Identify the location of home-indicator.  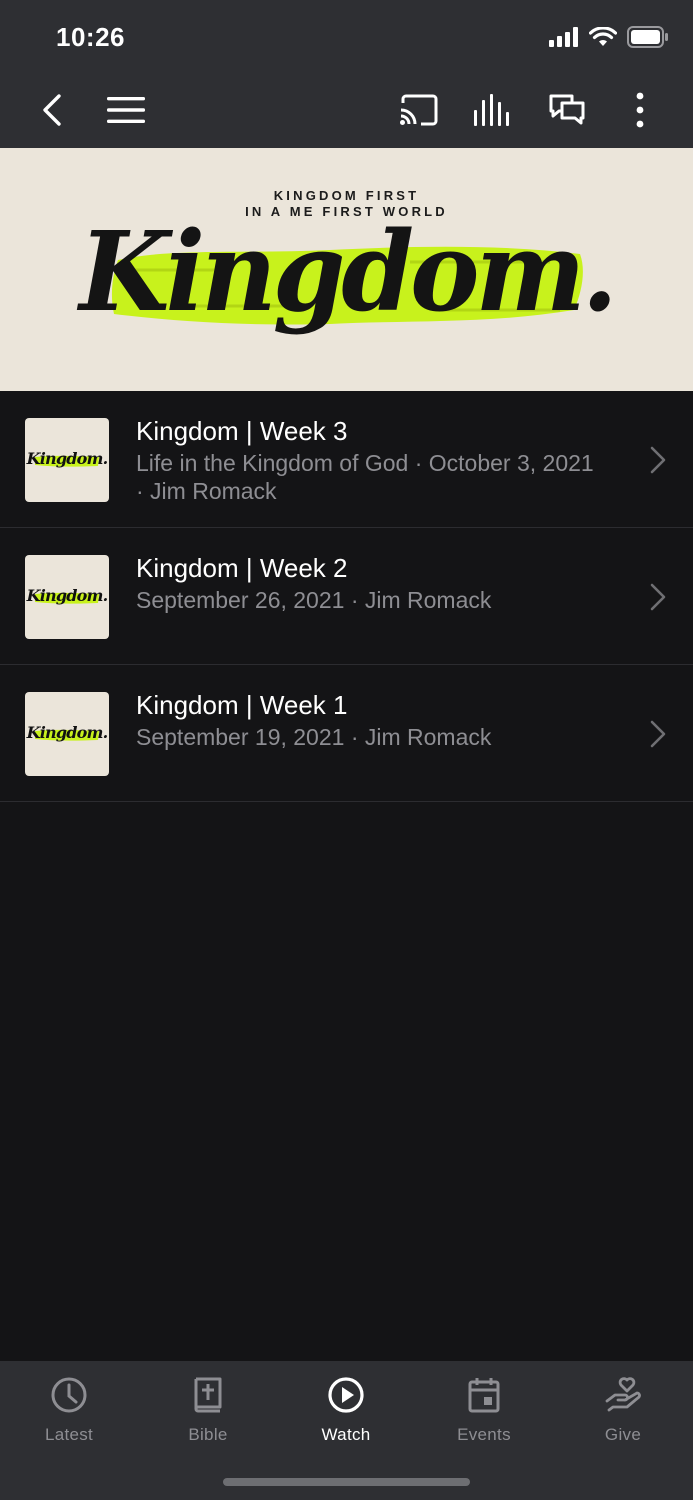
(346, 1482).